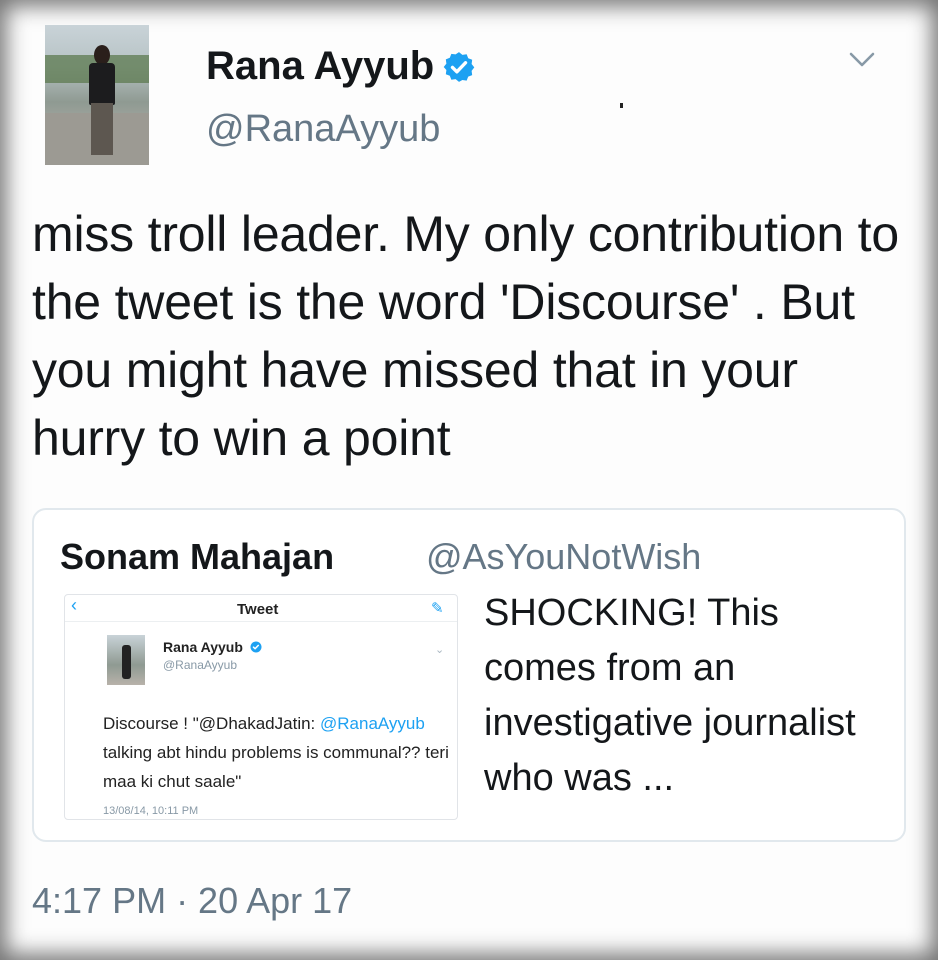 This screenshot has height=960, width=938. Describe the element at coordinates (323, 129) in the screenshot. I see `author-handle: @RanaAyyub` at that location.